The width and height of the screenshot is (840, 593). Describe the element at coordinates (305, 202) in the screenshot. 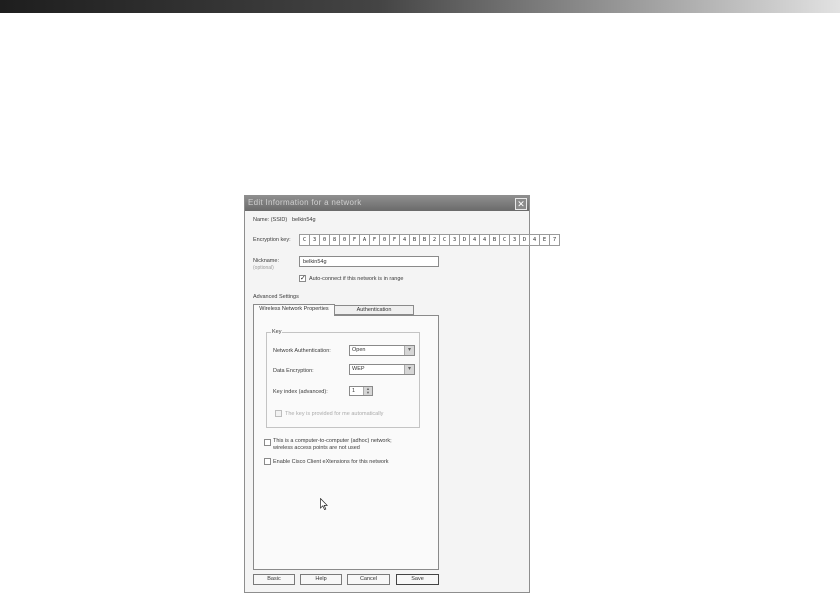

I see `dialog-title: Edit Information for a network` at that location.